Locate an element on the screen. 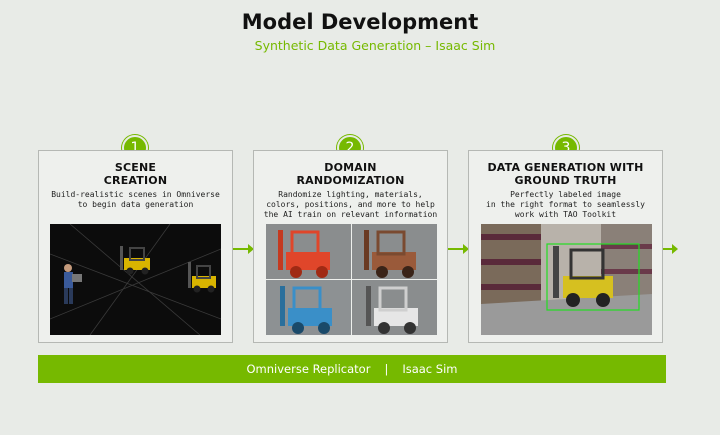 This screenshot has width=720, height=435. step-2-desc-line: colors, positions, and more to help is located at coordinates (350, 204).